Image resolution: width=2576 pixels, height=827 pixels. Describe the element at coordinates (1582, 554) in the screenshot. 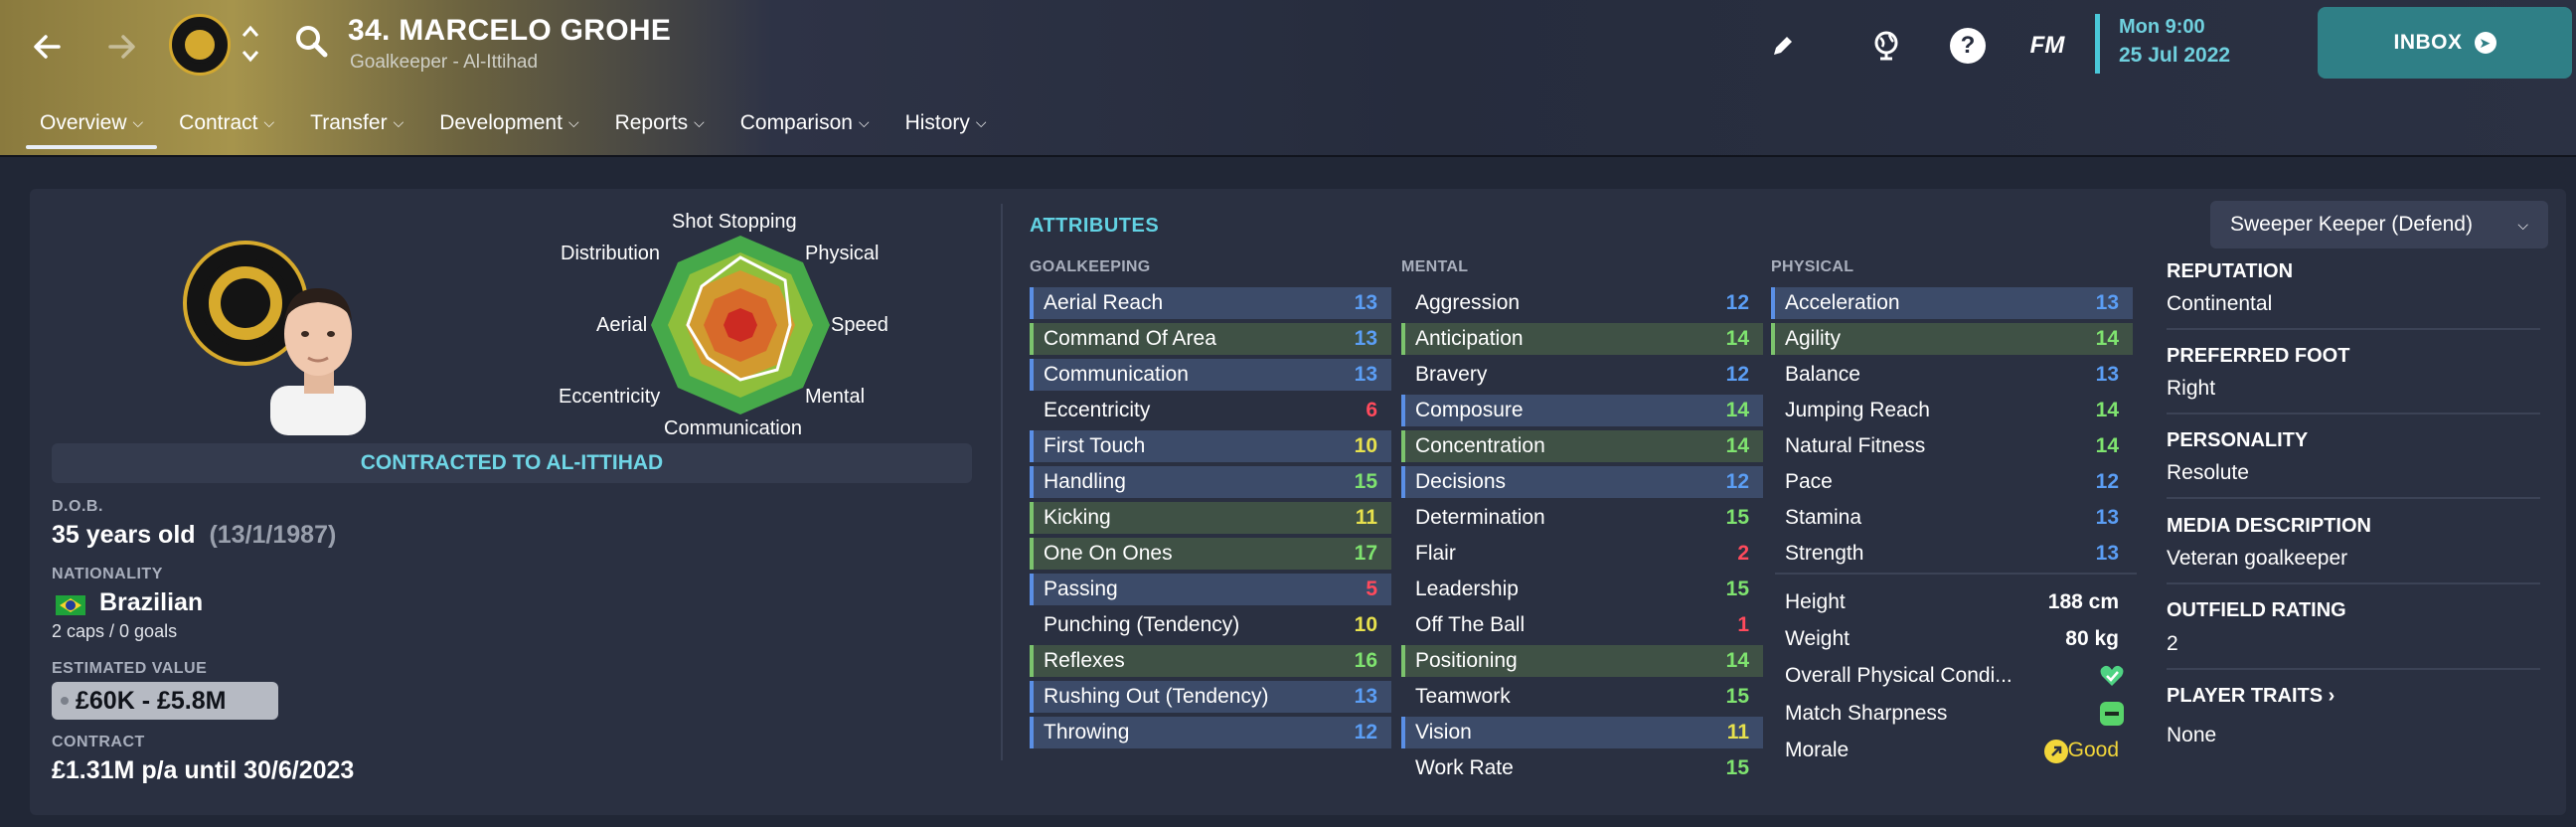

I see `attribute-row: Flair 2` at that location.